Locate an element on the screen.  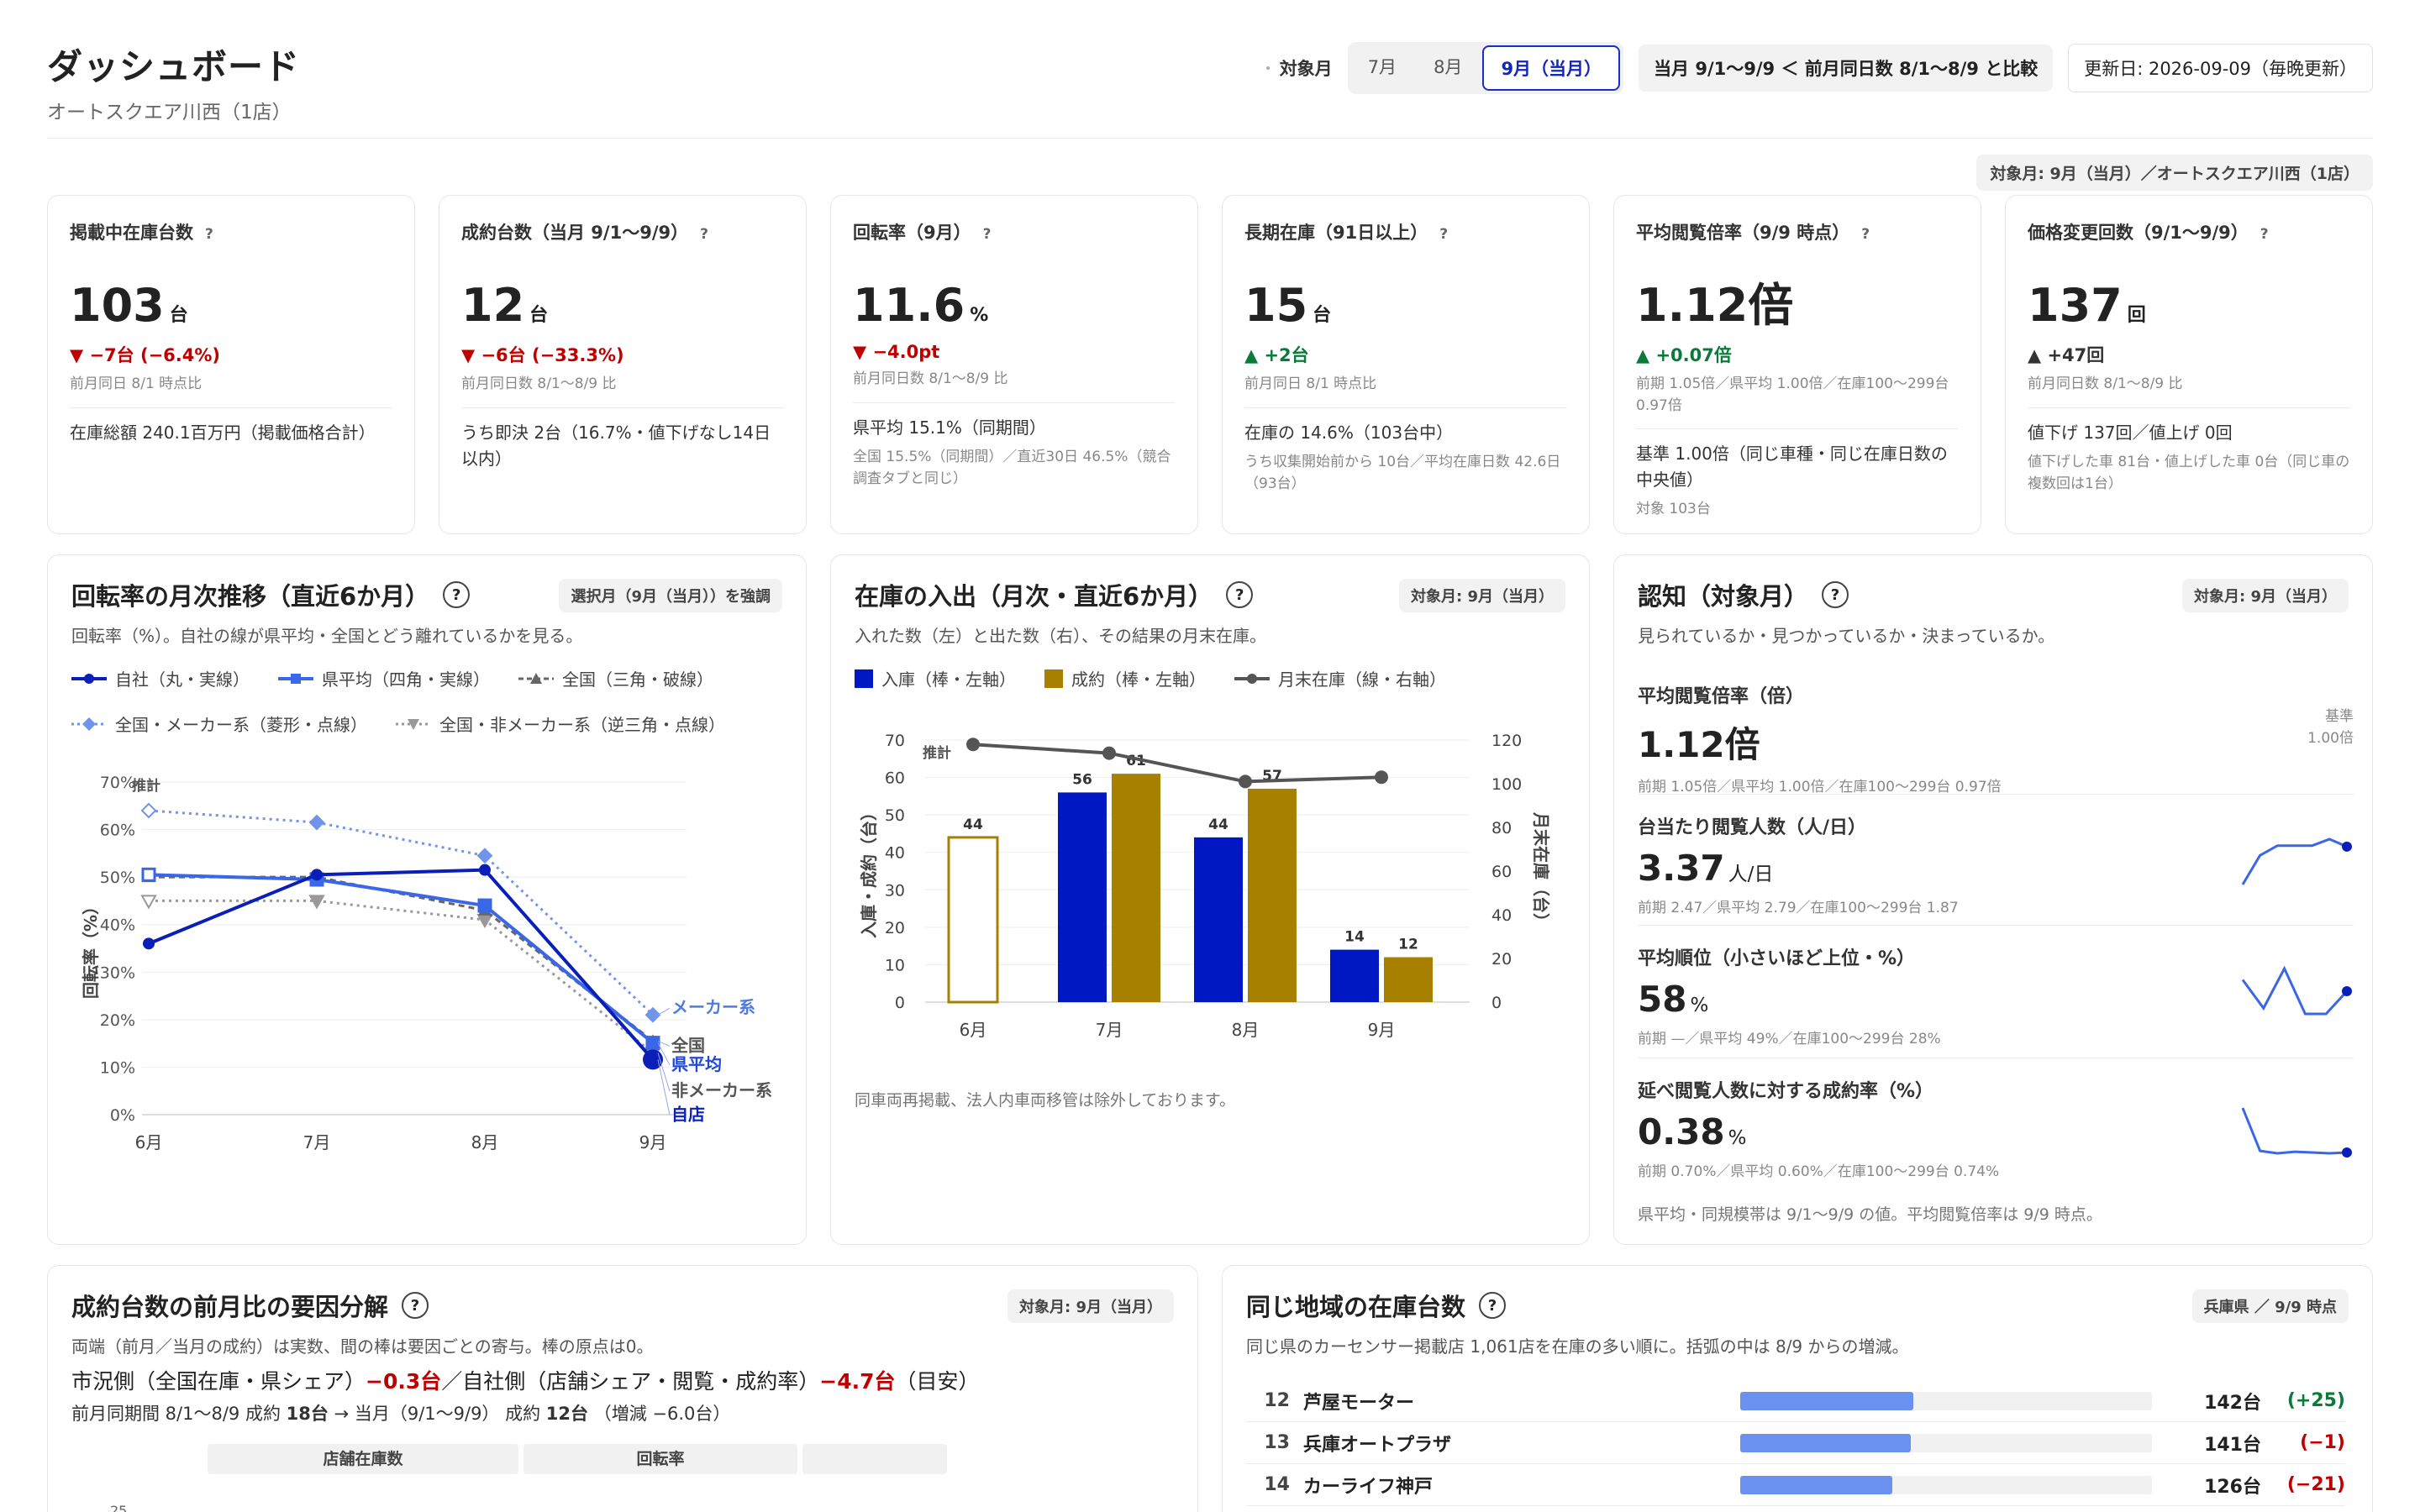
y-left-tick: 10 is located at coordinates (895, 965).